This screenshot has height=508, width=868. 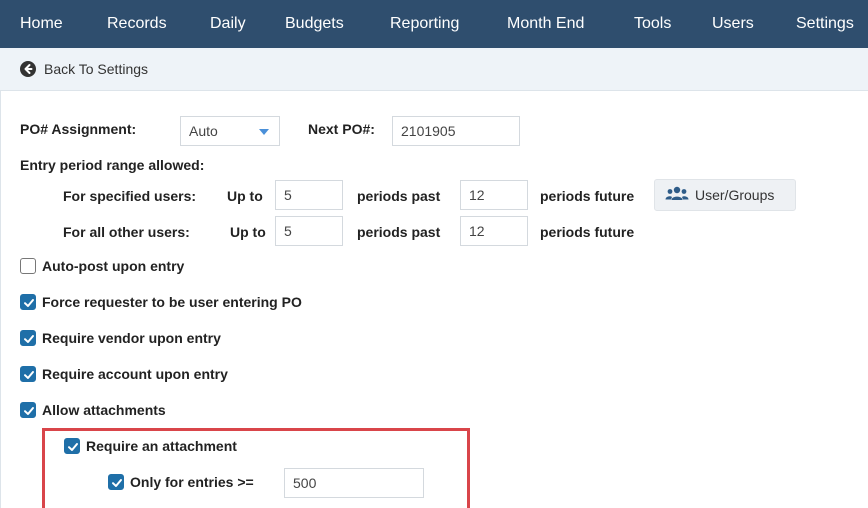 What do you see at coordinates (96, 69) in the screenshot?
I see `back-to-settings-label: Back To Settings` at bounding box center [96, 69].